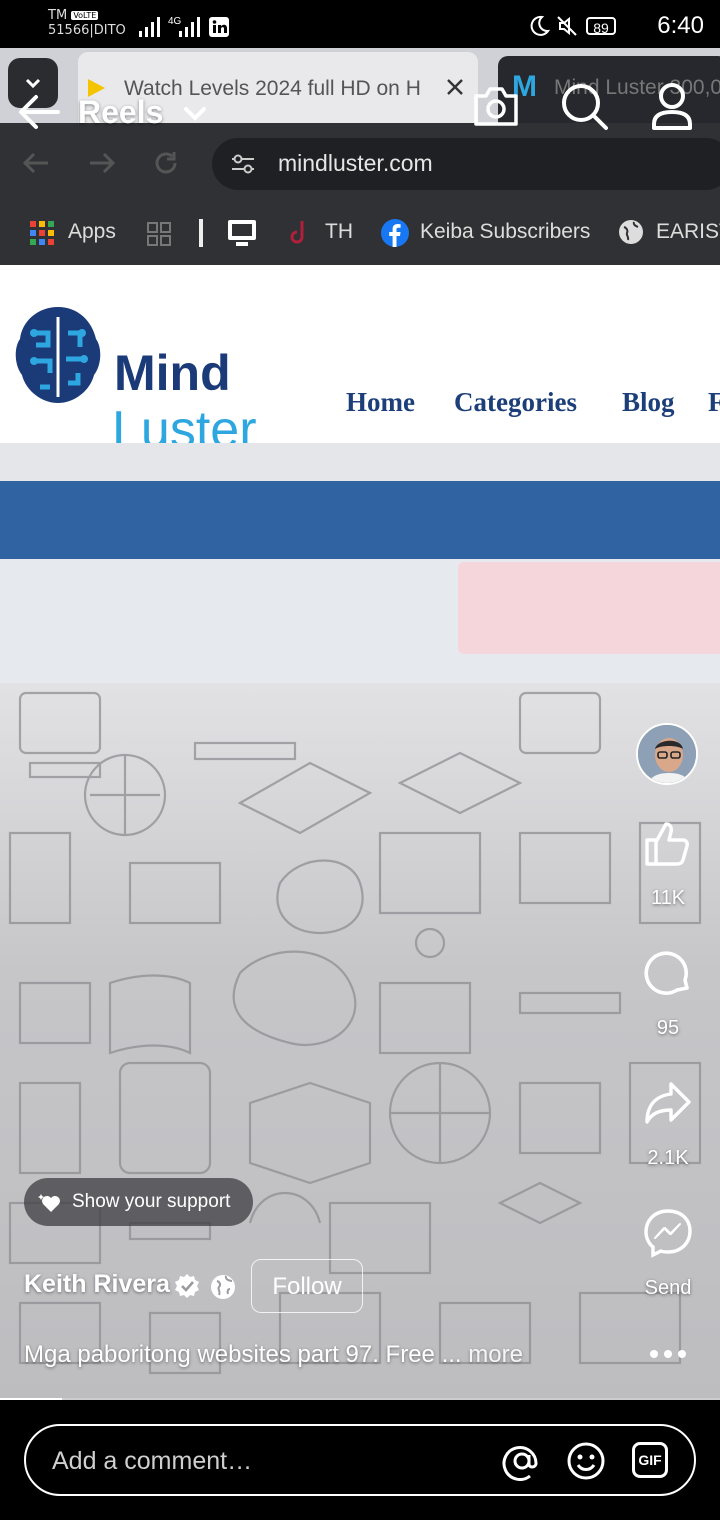  What do you see at coordinates (360, 462) in the screenshot?
I see `site-spacer` at bounding box center [360, 462].